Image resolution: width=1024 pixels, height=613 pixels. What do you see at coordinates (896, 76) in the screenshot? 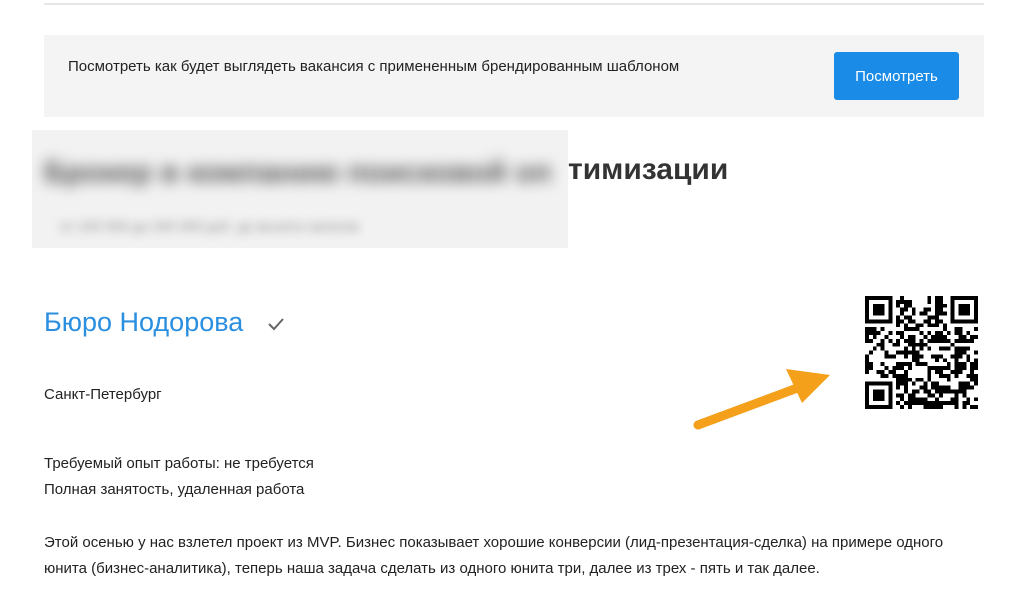
I see `preview-button: Посмотреть` at bounding box center [896, 76].